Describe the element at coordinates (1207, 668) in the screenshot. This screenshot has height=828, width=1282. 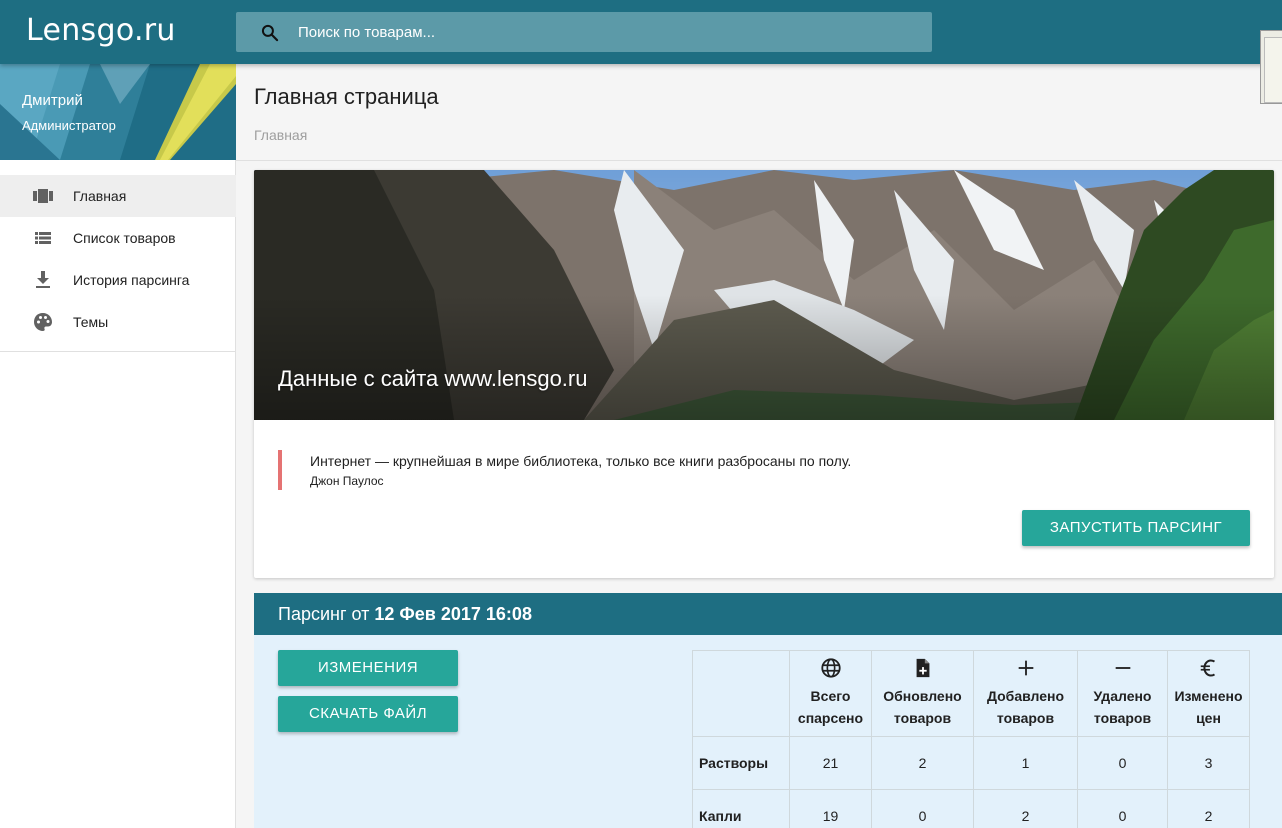
I see `euro-icon` at that location.